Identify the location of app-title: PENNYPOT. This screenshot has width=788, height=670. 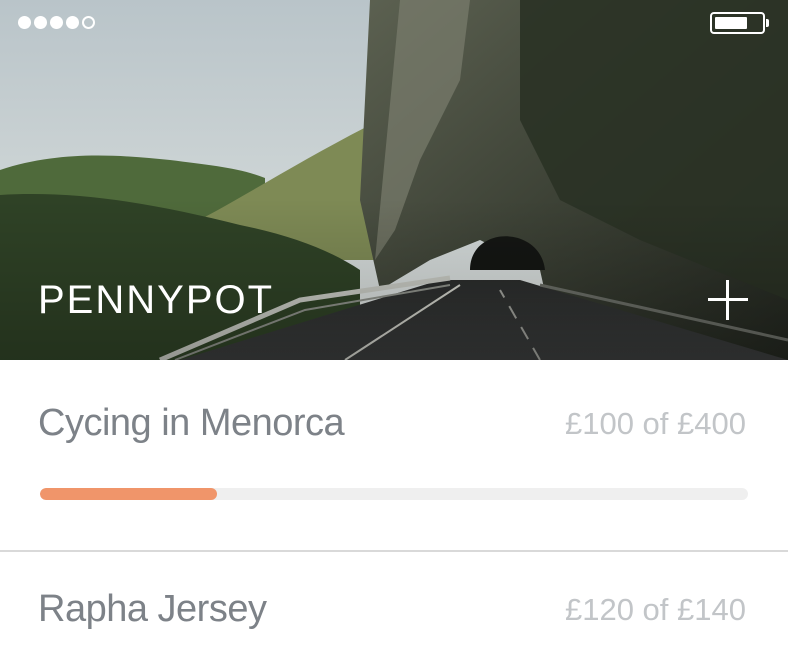
(156, 300).